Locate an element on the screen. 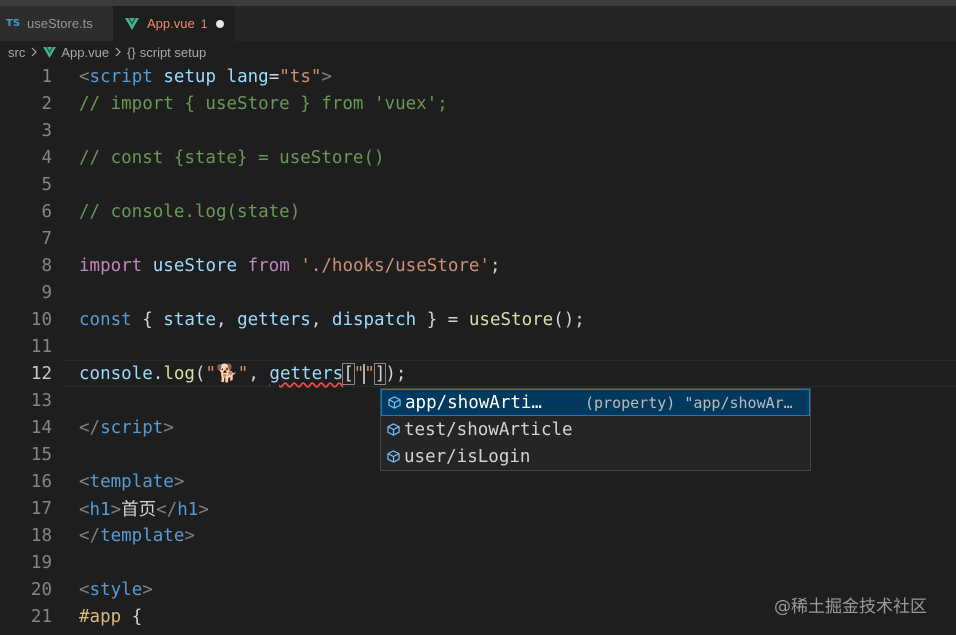  code-line: 1 <script setup lang="ts"> is located at coordinates (478, 76).